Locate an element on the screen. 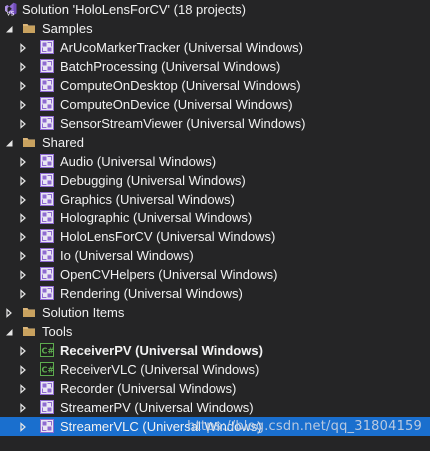 This screenshot has height=451, width=430. project-row: C# ReceiverPV (Universal Windows) is located at coordinates (215, 350).